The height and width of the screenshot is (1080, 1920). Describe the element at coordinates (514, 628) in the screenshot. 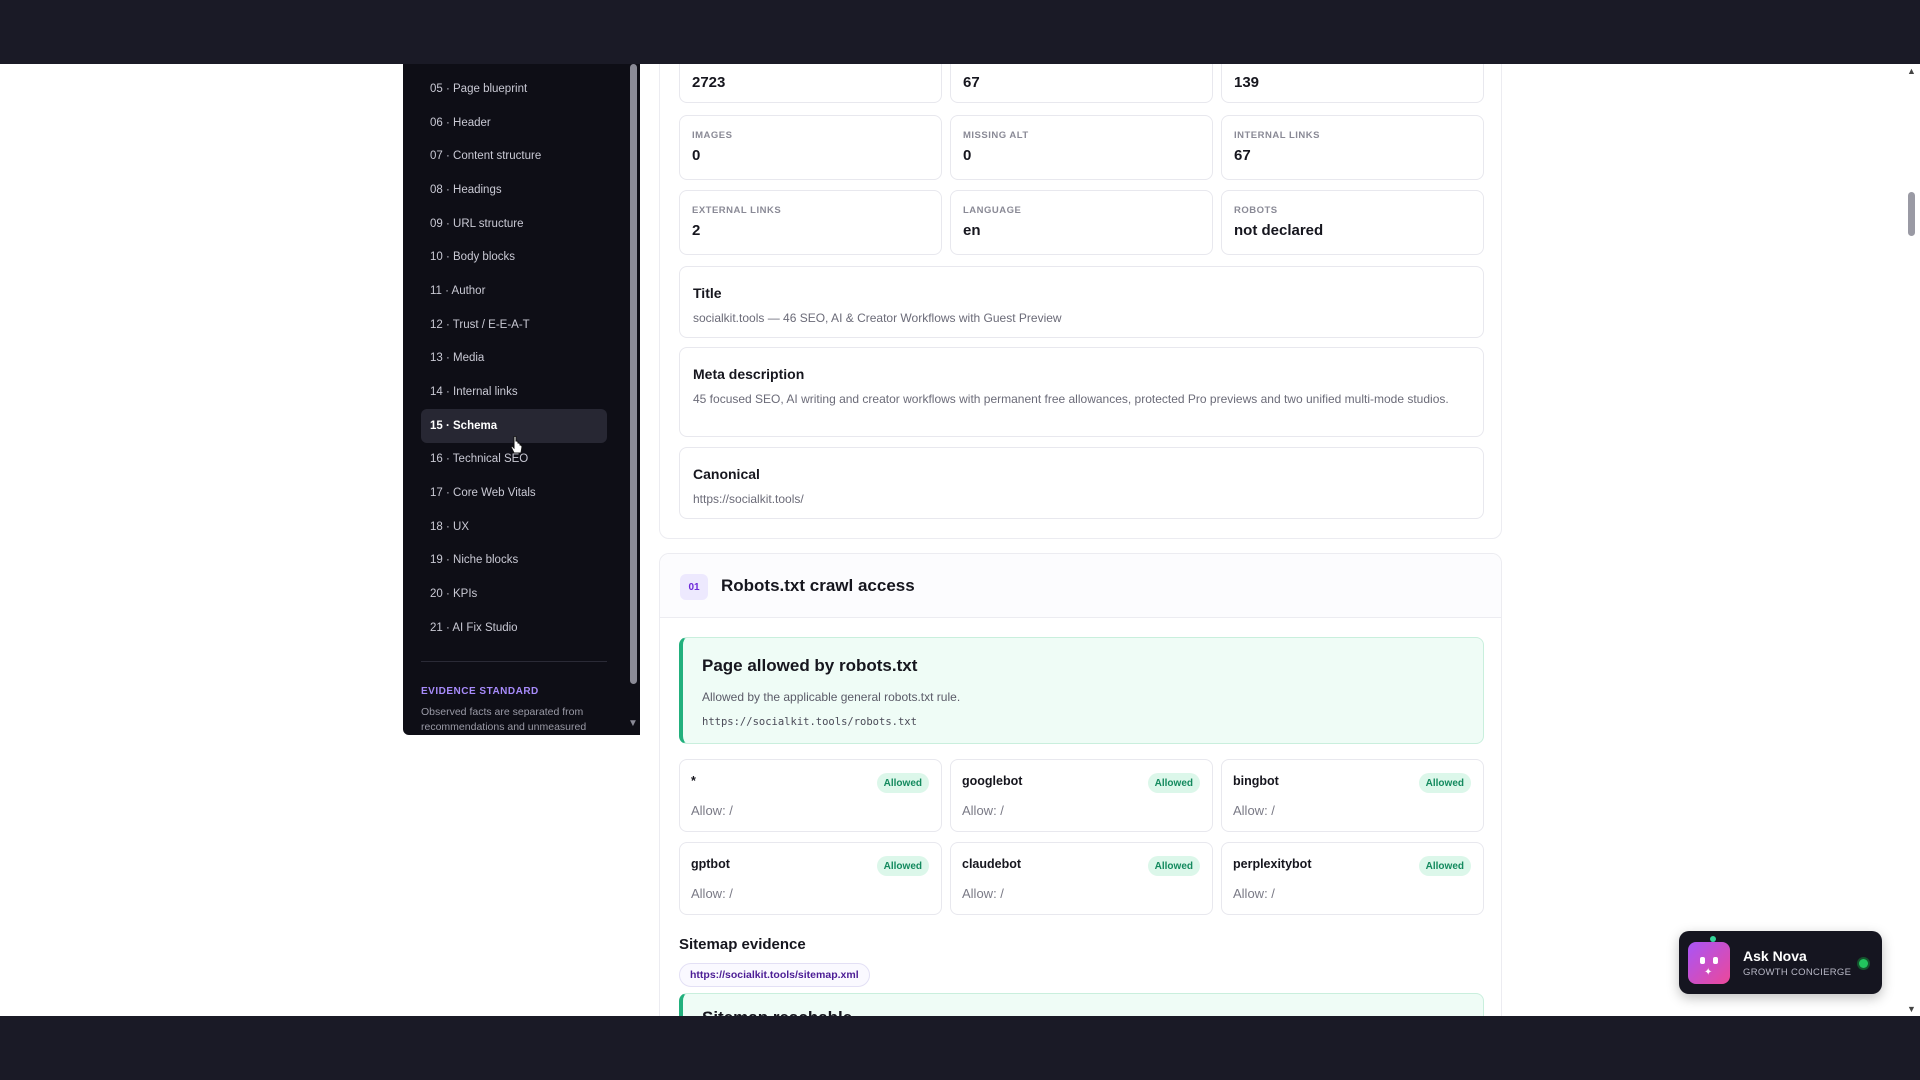

I see `sidebar-item-ai-fix-studio: 21 · AI Fix Studio` at that location.